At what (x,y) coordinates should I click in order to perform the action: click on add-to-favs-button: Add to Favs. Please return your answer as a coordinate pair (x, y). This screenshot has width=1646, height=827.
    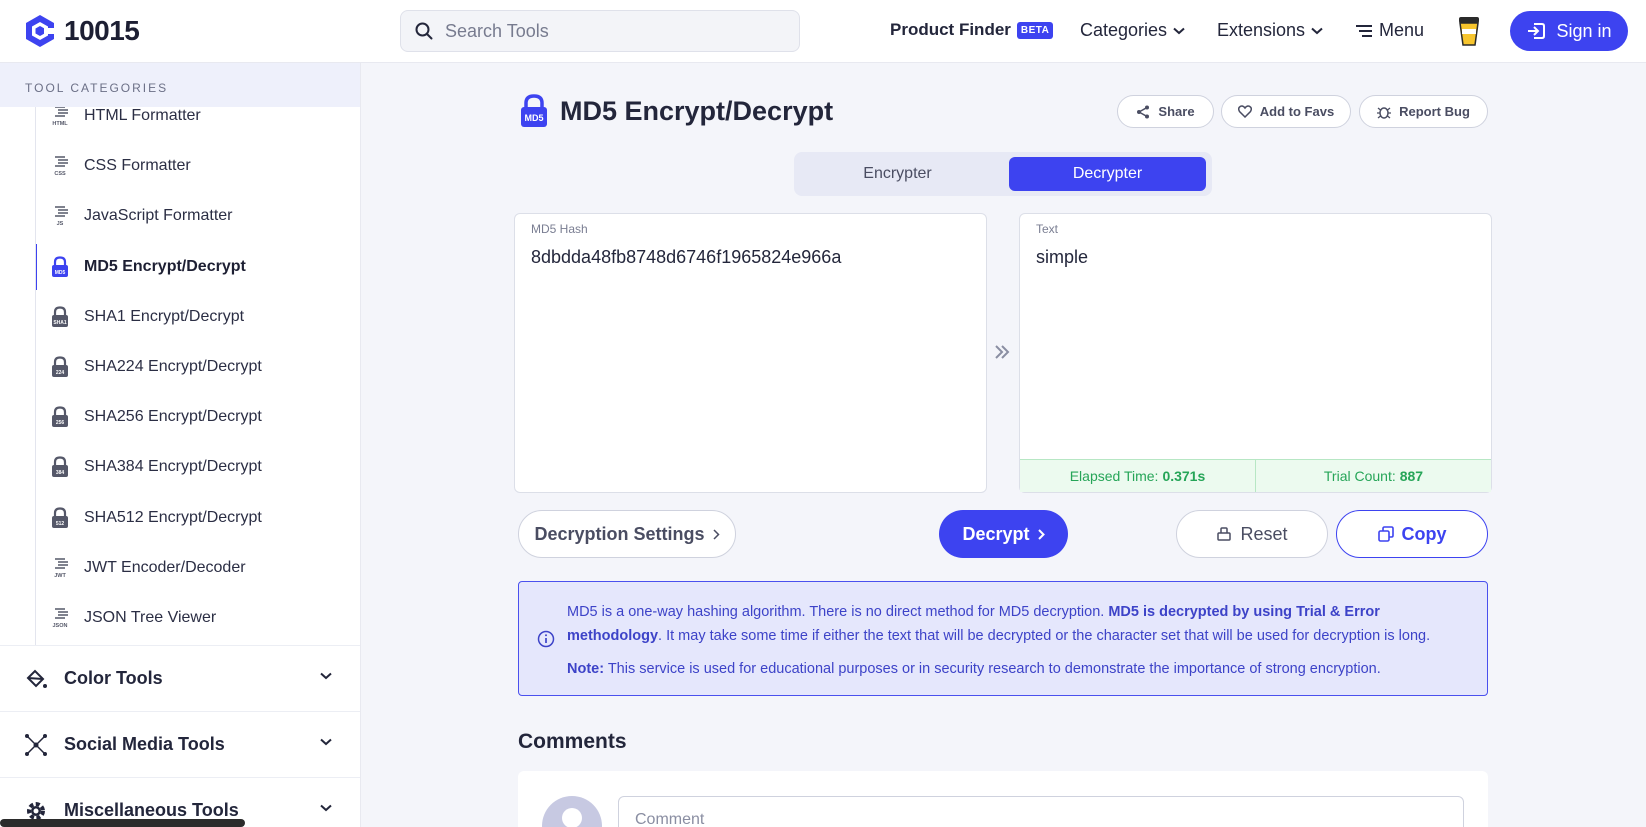
    Looking at the image, I should click on (1286, 111).